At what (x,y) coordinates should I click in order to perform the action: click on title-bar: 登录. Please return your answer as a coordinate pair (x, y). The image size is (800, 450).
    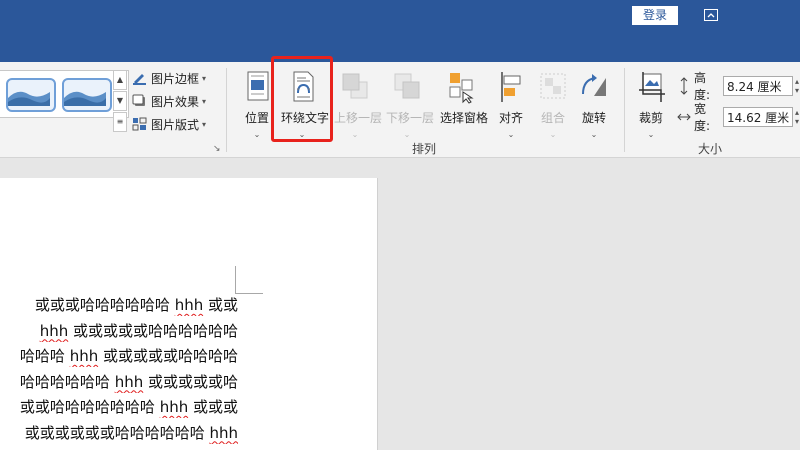
    Looking at the image, I should click on (400, 31).